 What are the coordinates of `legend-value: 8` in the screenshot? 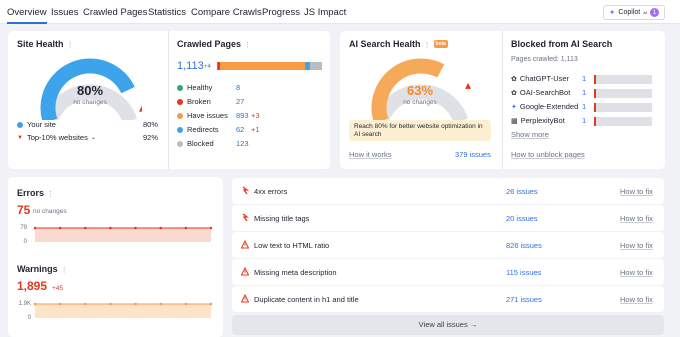 It's located at (238, 87).